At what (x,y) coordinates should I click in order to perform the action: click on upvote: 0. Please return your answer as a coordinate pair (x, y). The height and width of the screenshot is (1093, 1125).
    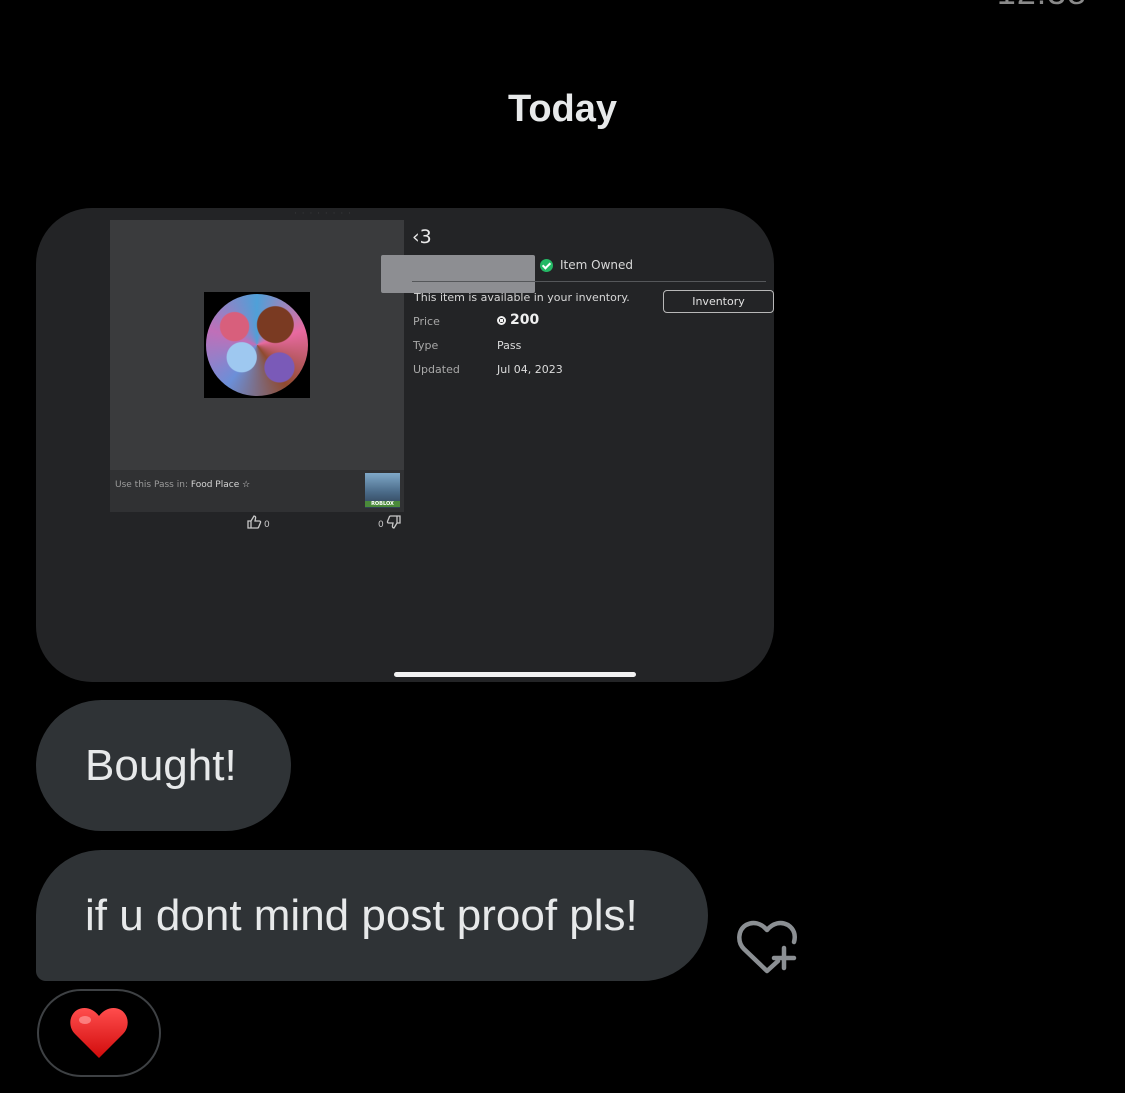
    Looking at the image, I should click on (258, 522).